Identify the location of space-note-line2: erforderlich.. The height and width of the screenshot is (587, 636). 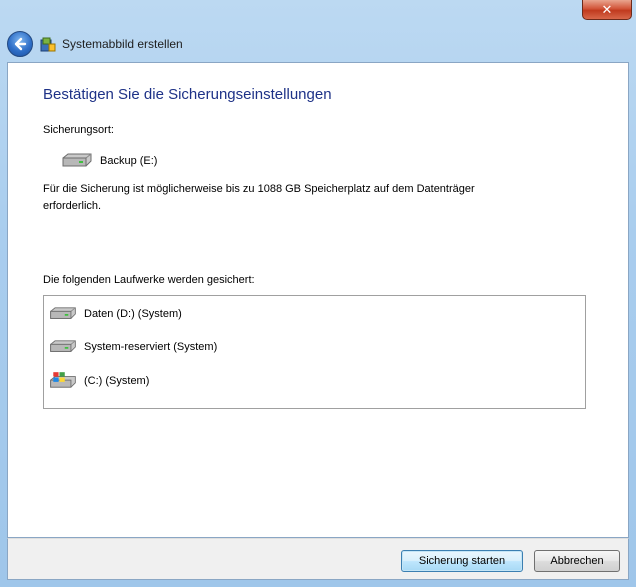
(72, 206).